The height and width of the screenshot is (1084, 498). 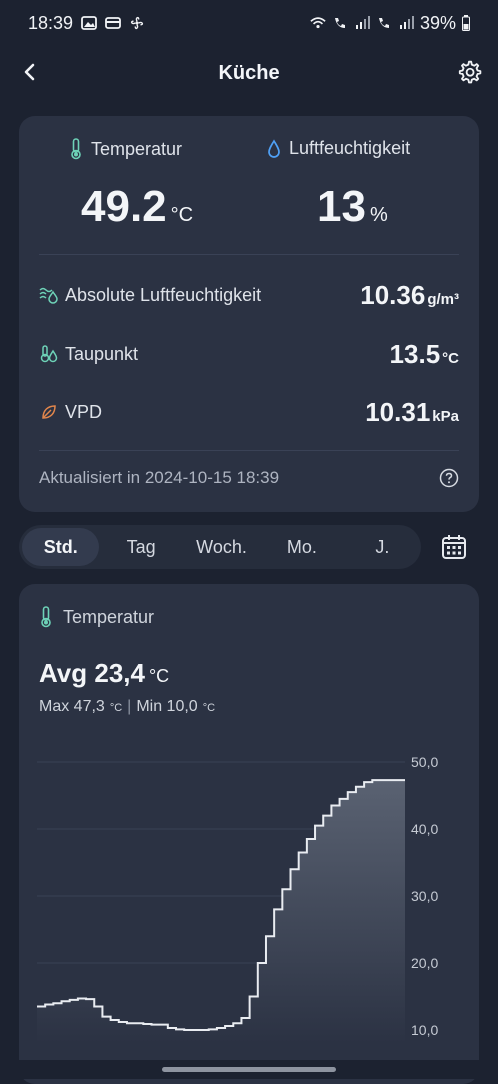 I want to click on fan-icon, so click(x=137, y=23).